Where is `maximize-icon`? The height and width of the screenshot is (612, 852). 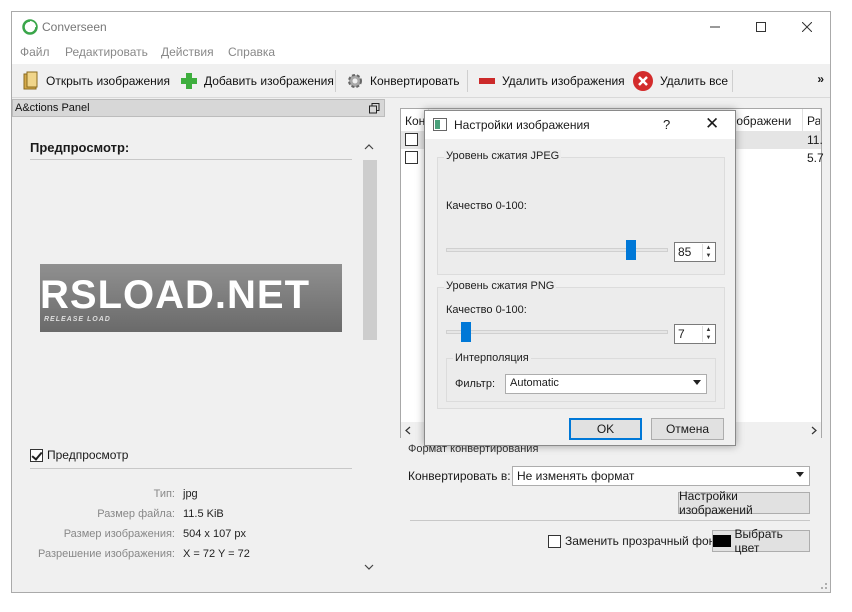 maximize-icon is located at coordinates (761, 27).